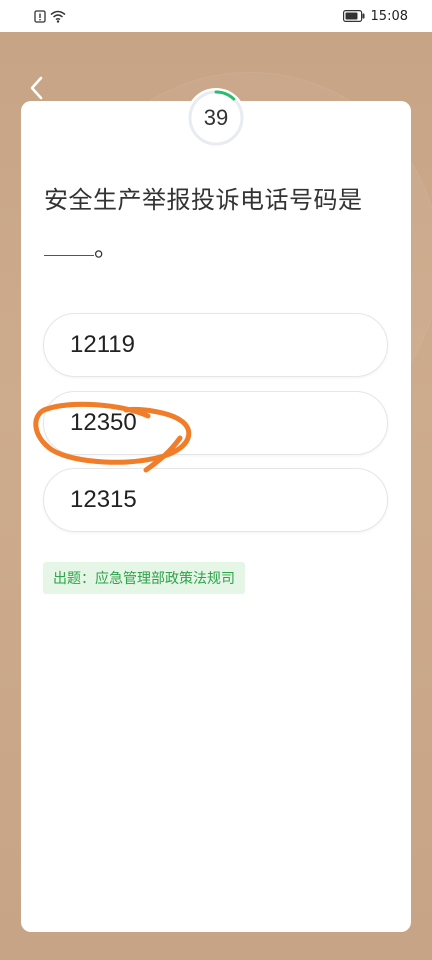  Describe the element at coordinates (144, 578) in the screenshot. I see `question-source-tag: 出题：应急管理部政策法规司` at that location.